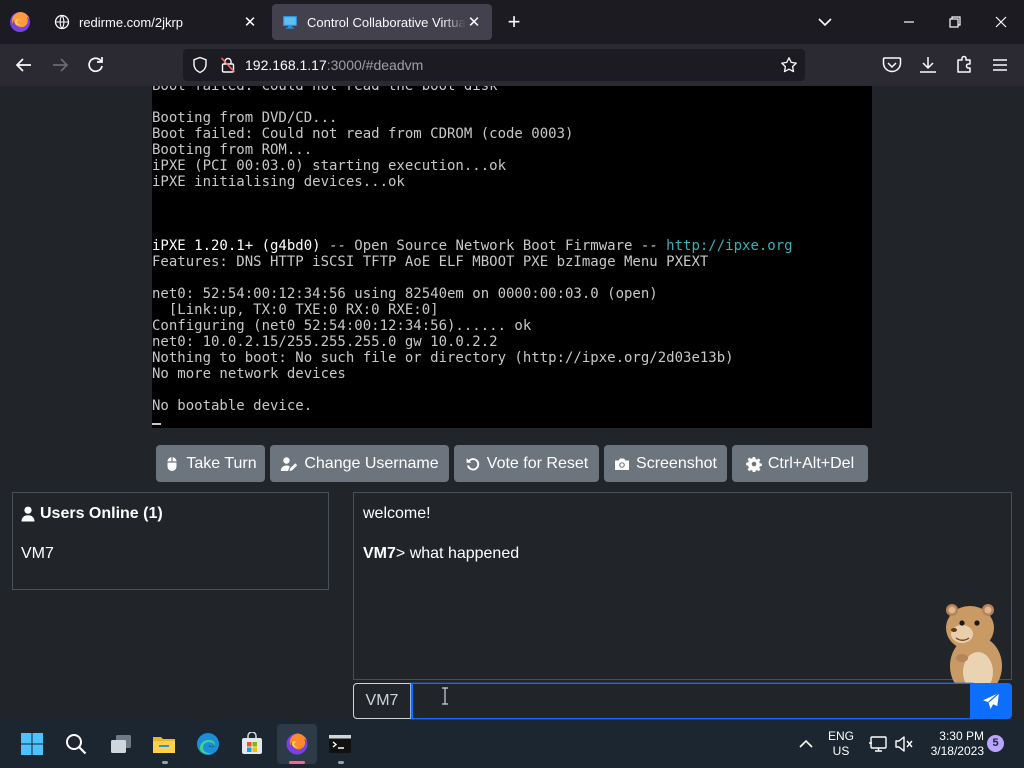  What do you see at coordinates (228, 65) in the screenshot?
I see `insecure-lock-icon` at bounding box center [228, 65].